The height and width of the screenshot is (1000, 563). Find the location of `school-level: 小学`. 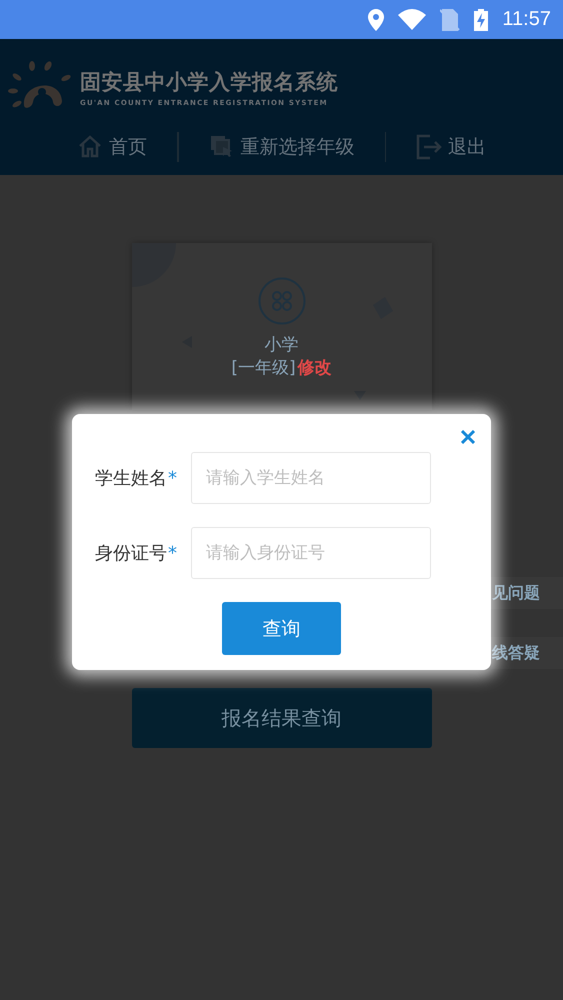

school-level: 小学 is located at coordinates (281, 345).